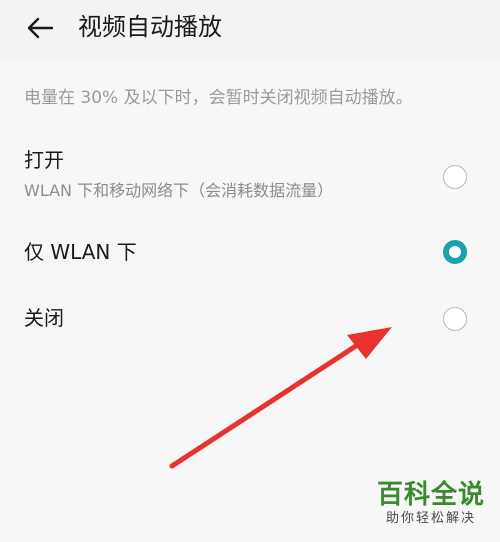 The height and width of the screenshot is (542, 500). I want to click on option-wlan-only: 仅 WLAN 下, so click(250, 254).